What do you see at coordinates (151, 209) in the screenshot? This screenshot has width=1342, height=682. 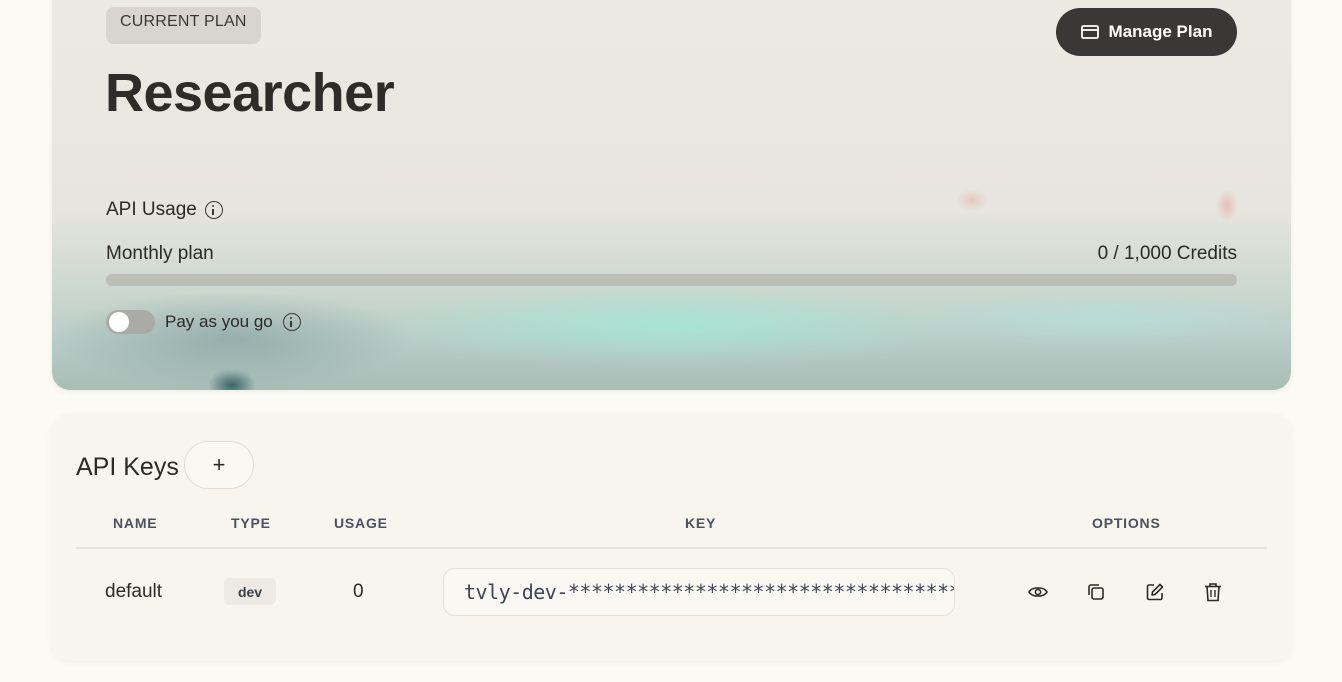 I see `api-usage-label: API Usage` at bounding box center [151, 209].